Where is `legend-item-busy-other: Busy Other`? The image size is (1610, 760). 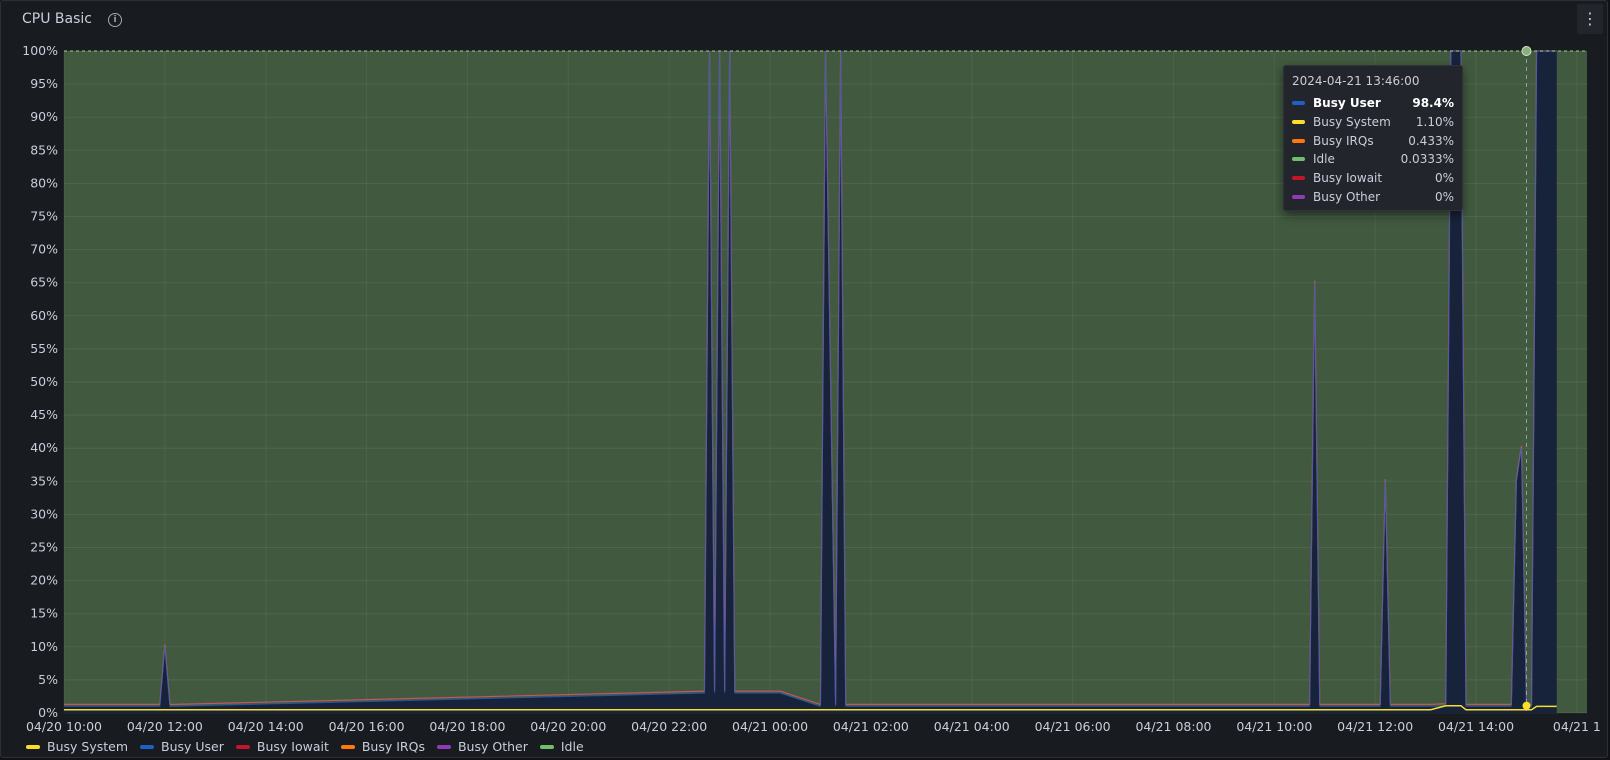
legend-item-busy-other: Busy Other is located at coordinates (482, 746).